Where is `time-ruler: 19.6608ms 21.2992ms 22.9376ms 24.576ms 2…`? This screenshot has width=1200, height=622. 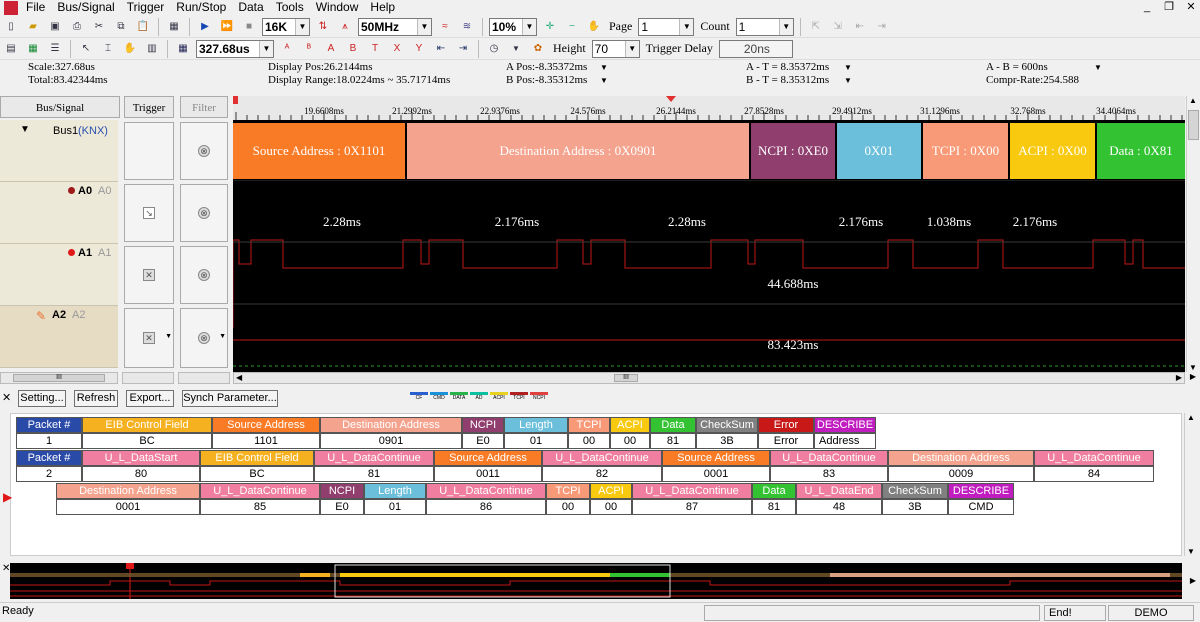 time-ruler: 19.6608ms 21.2992ms 22.9376ms 24.576ms 2… is located at coordinates (709, 108).